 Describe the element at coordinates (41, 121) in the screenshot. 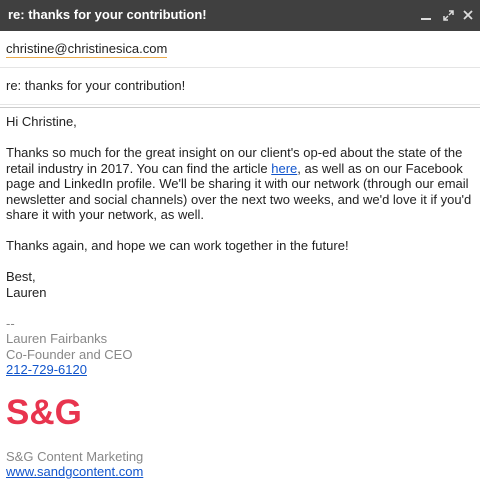

I see `greeting: Hi Christine,` at that location.